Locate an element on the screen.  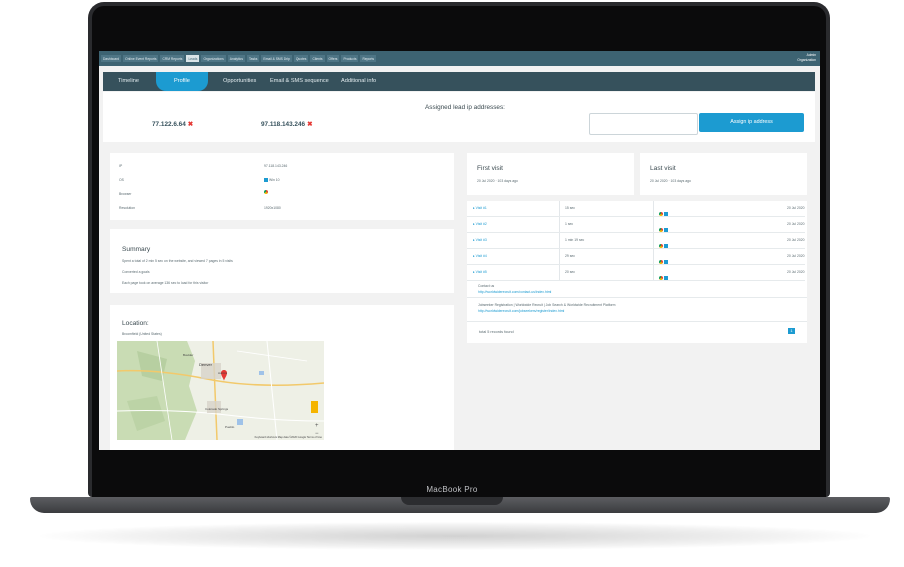
nav-item-email-sms-drip: Email & SMS Drip is located at coordinates (276, 58).